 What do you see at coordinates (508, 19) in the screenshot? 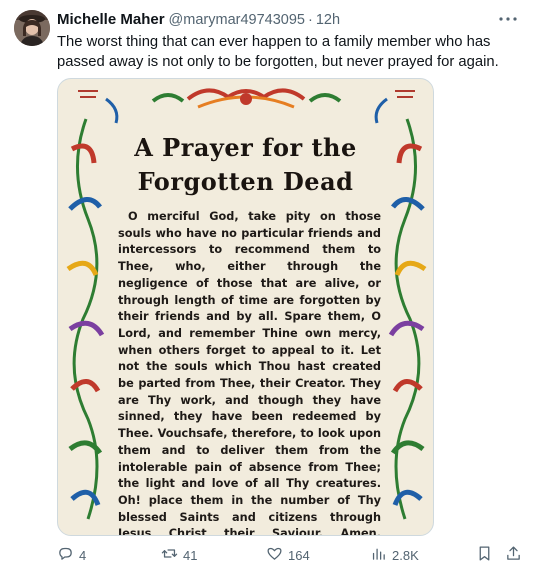
I see `more-dots-icon` at bounding box center [508, 19].